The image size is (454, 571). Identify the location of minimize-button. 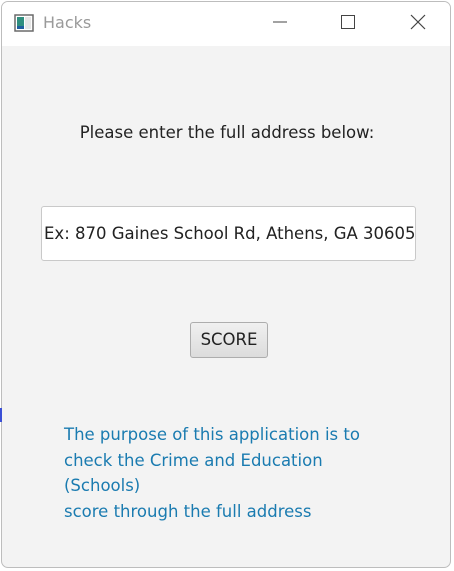
(280, 24).